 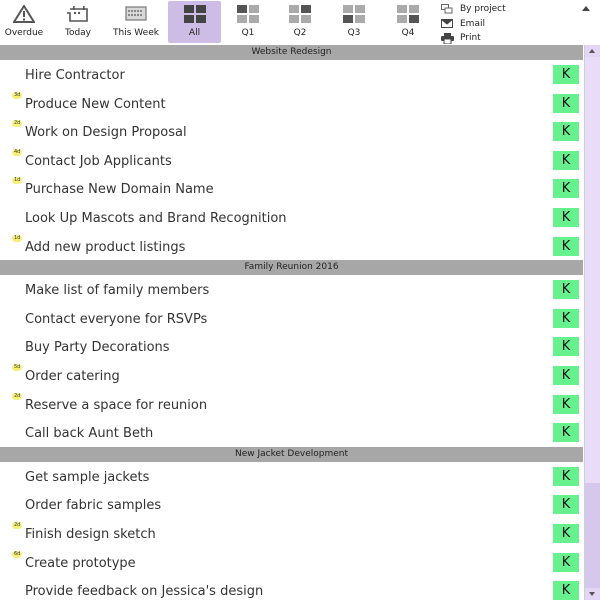 I want to click on task-row: 2d Reserve a space for reunion K, so click(x=291, y=404).